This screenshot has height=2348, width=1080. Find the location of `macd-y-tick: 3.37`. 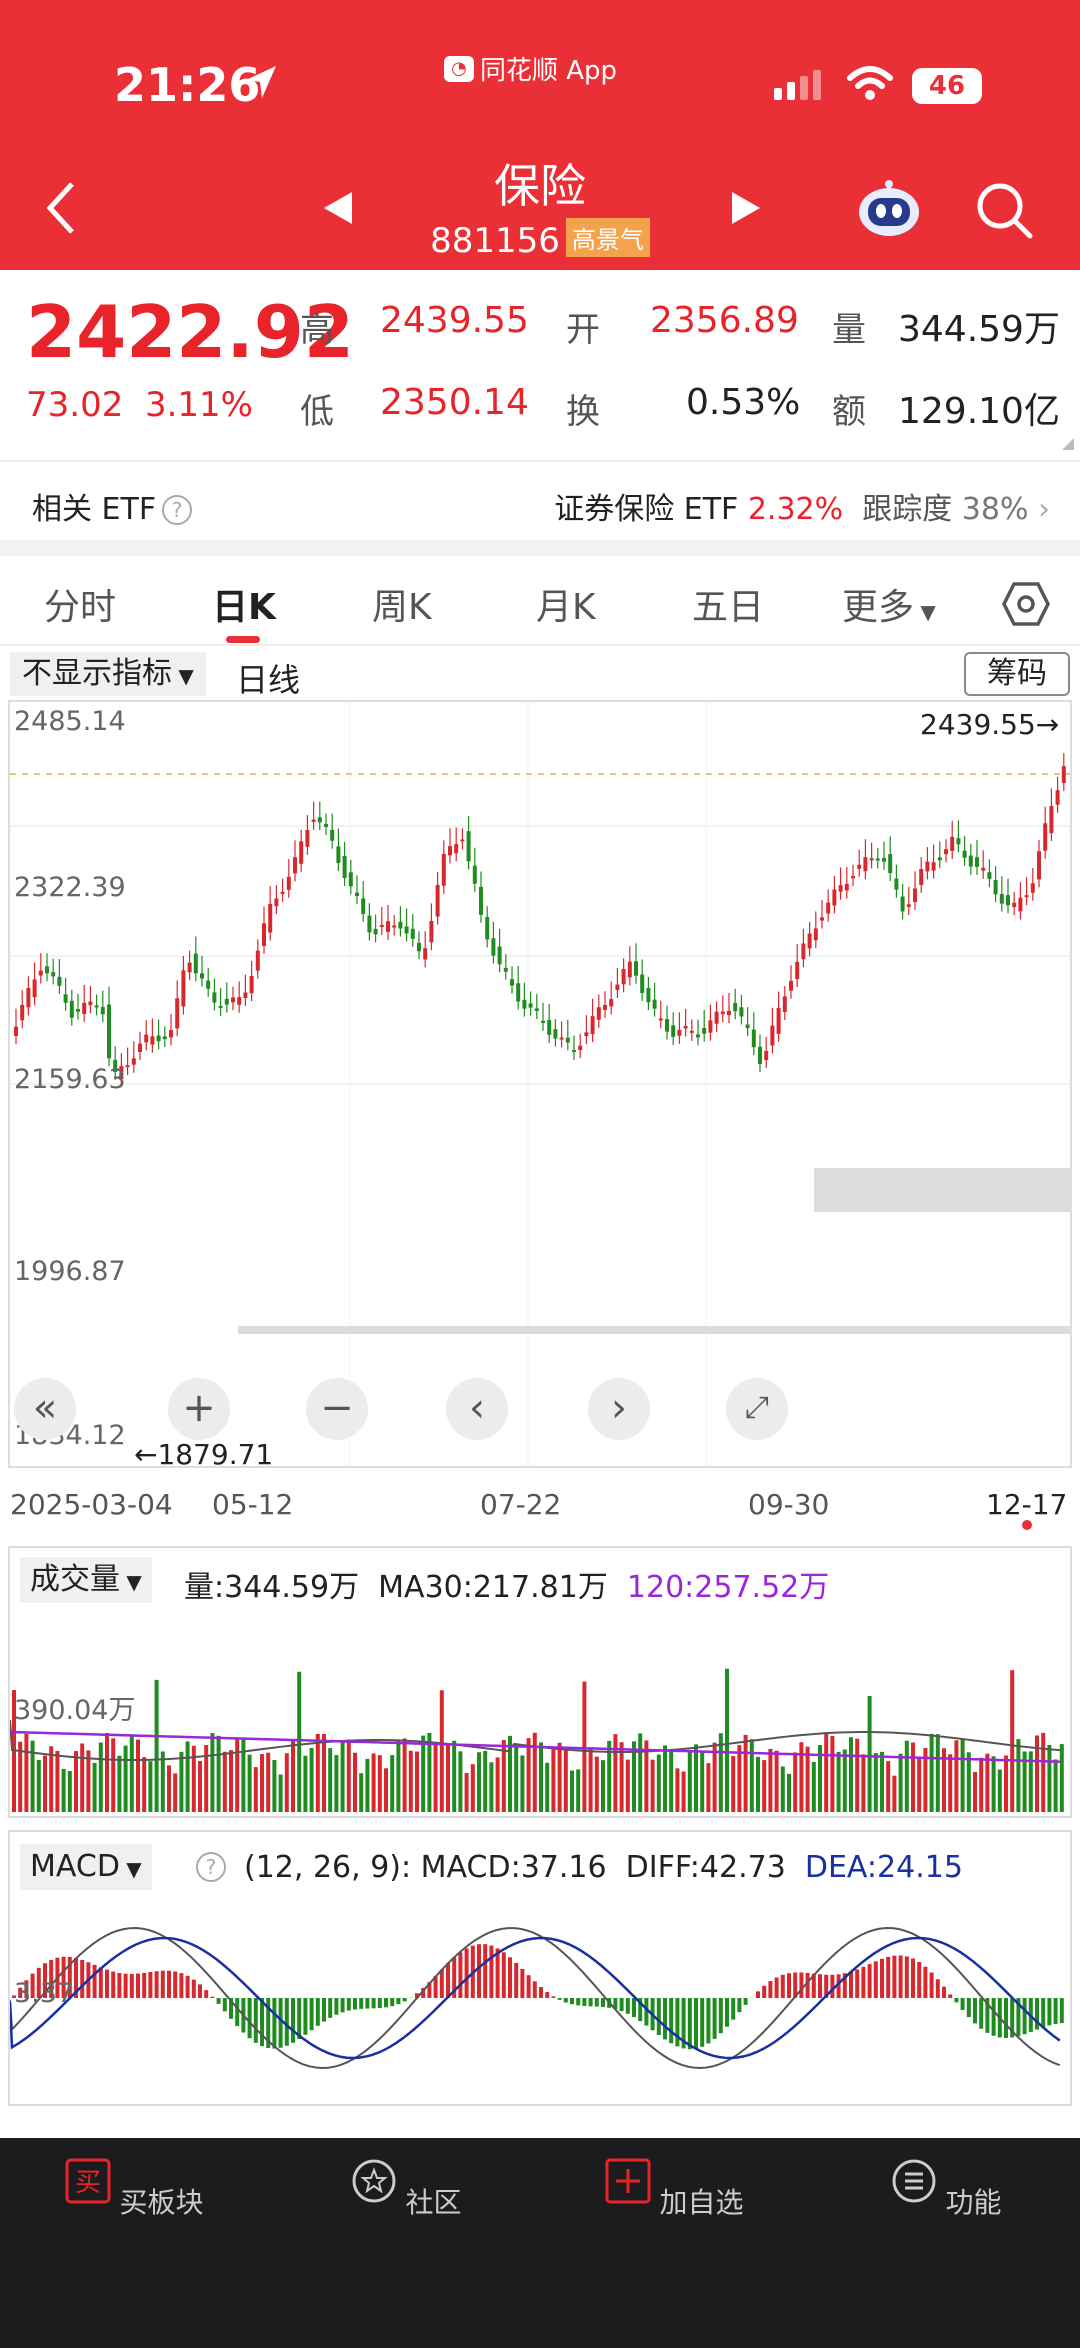

macd-y-tick: 3.37 is located at coordinates (44, 1993).